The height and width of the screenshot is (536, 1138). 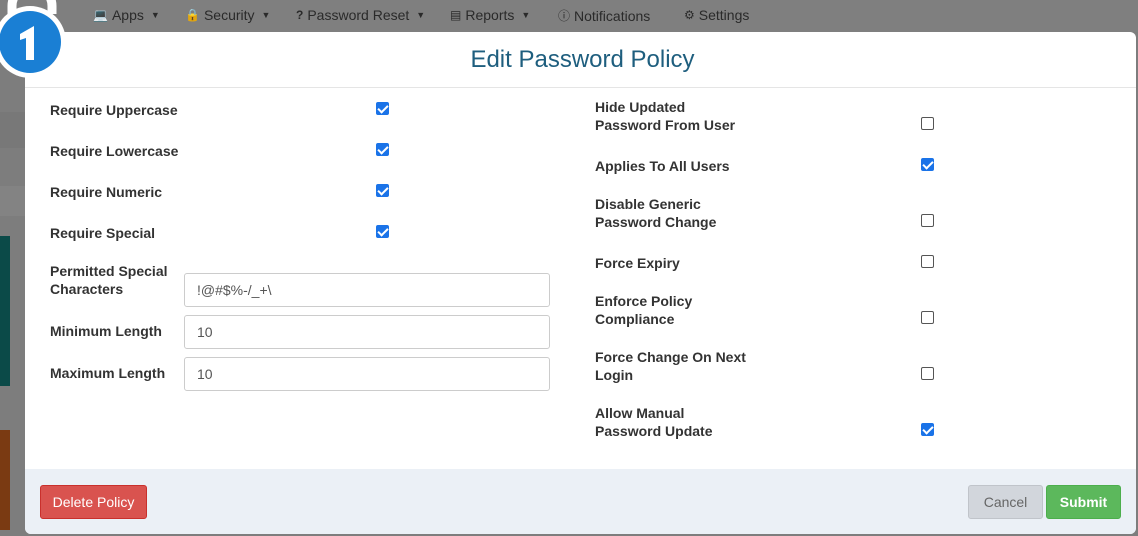 What do you see at coordinates (927, 317) in the screenshot?
I see `enforce-policy-checkbox` at bounding box center [927, 317].